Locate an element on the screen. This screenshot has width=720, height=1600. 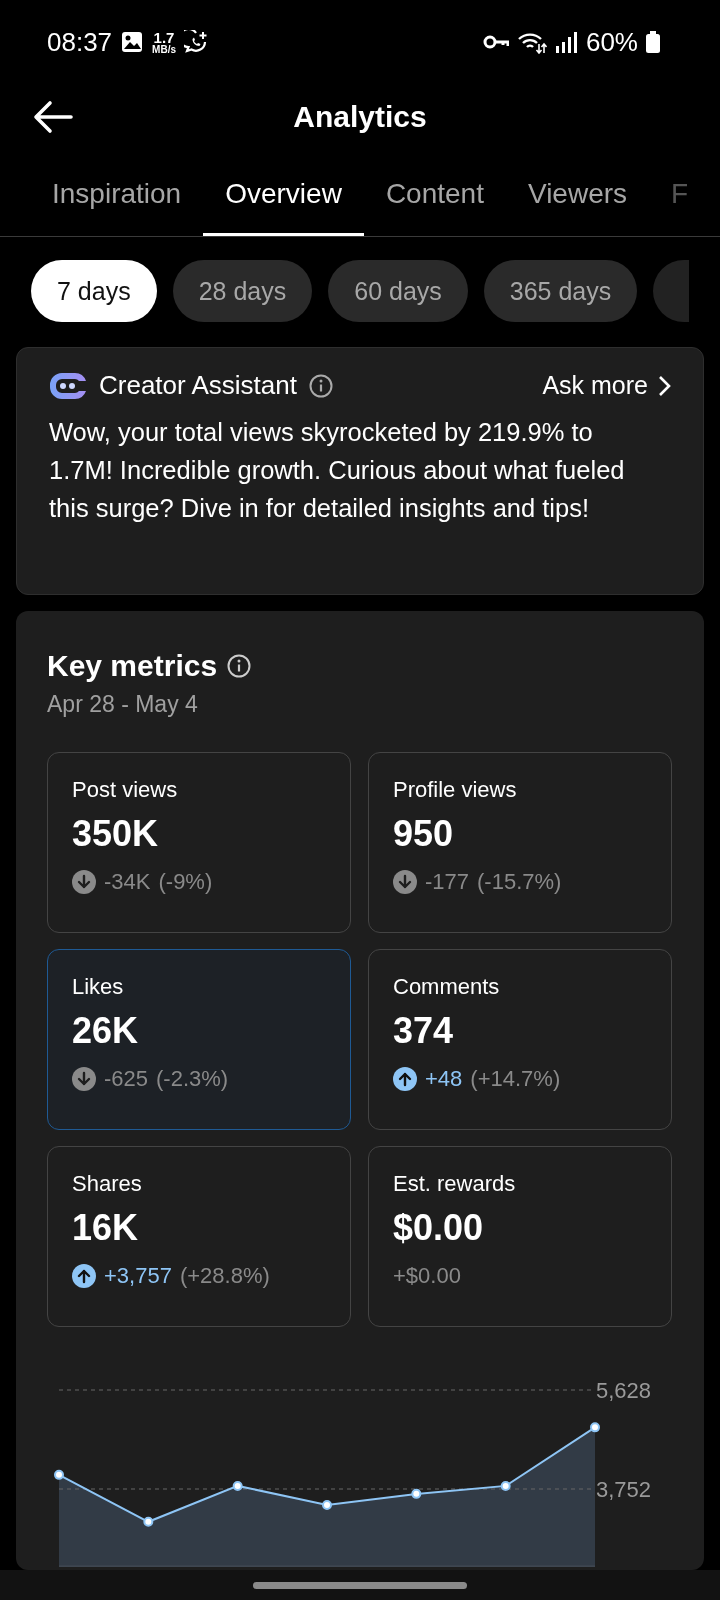
page-title: Analytics is located at coordinates (360, 117).